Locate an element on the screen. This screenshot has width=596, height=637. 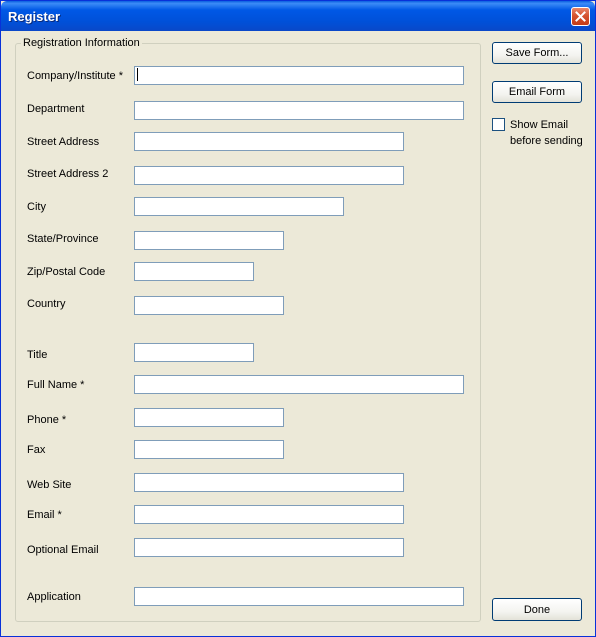
label-full-name: Full Name * is located at coordinates (56, 385).